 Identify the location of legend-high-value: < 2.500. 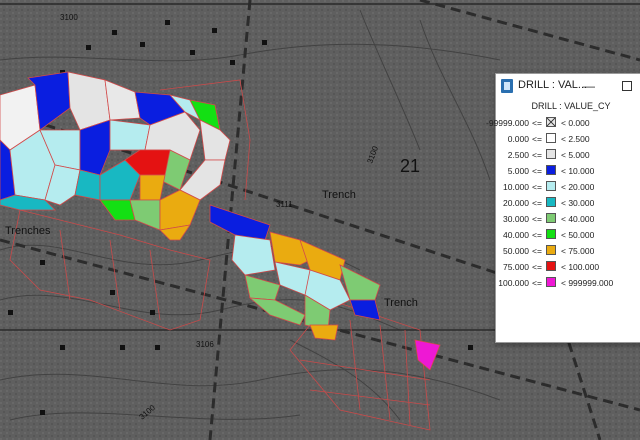
(575, 139).